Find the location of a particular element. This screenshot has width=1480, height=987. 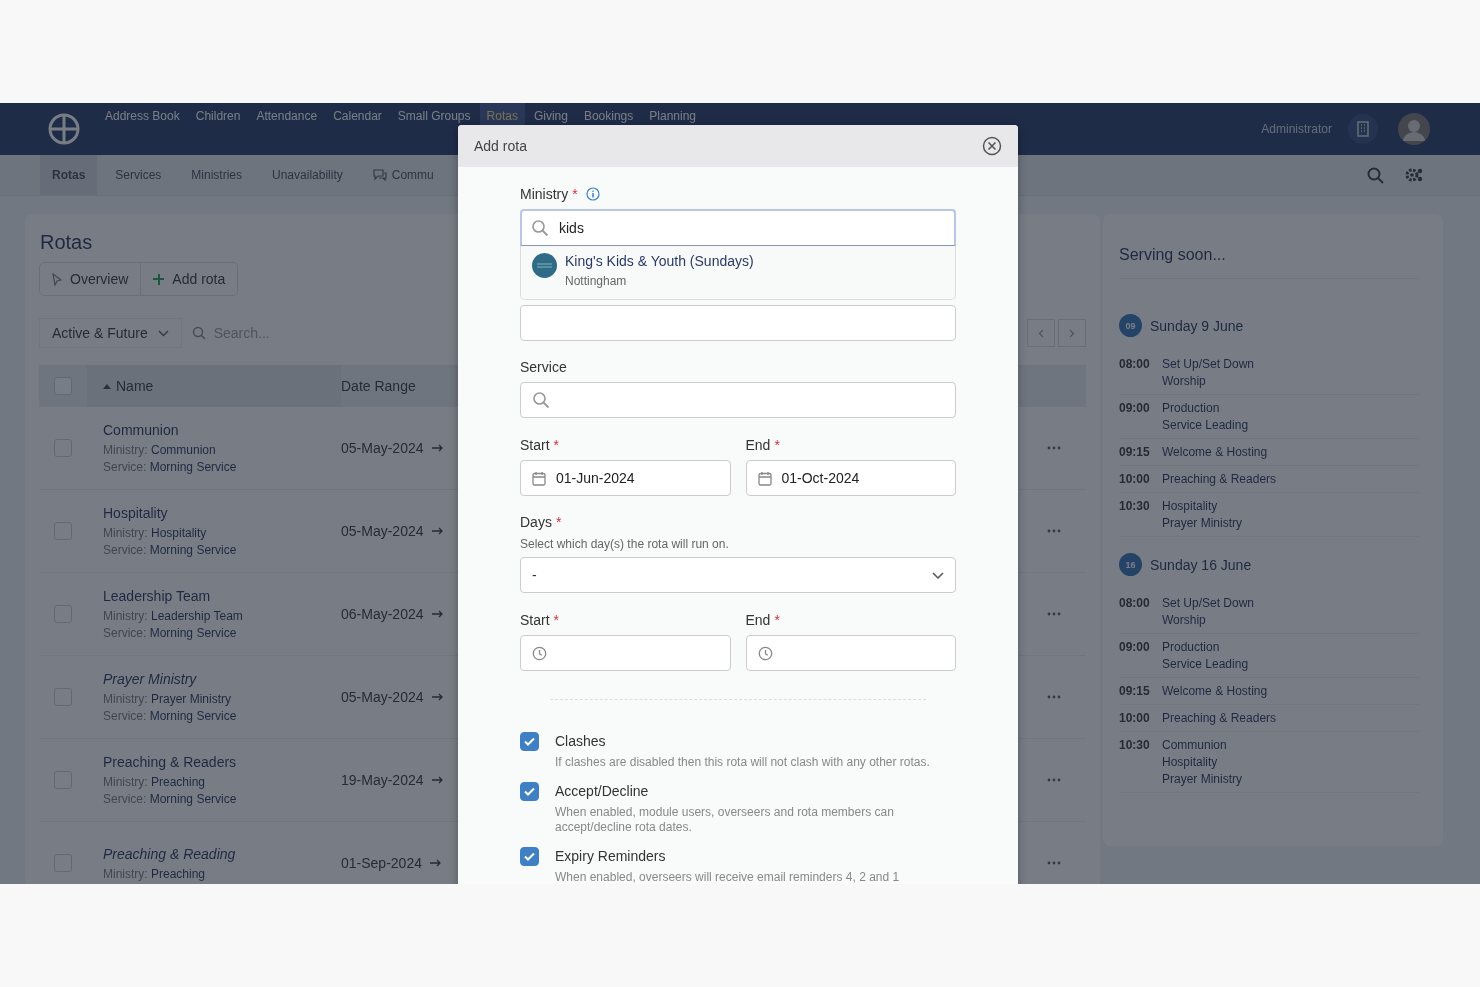

sub-tab: Commu is located at coordinates (403, 175).